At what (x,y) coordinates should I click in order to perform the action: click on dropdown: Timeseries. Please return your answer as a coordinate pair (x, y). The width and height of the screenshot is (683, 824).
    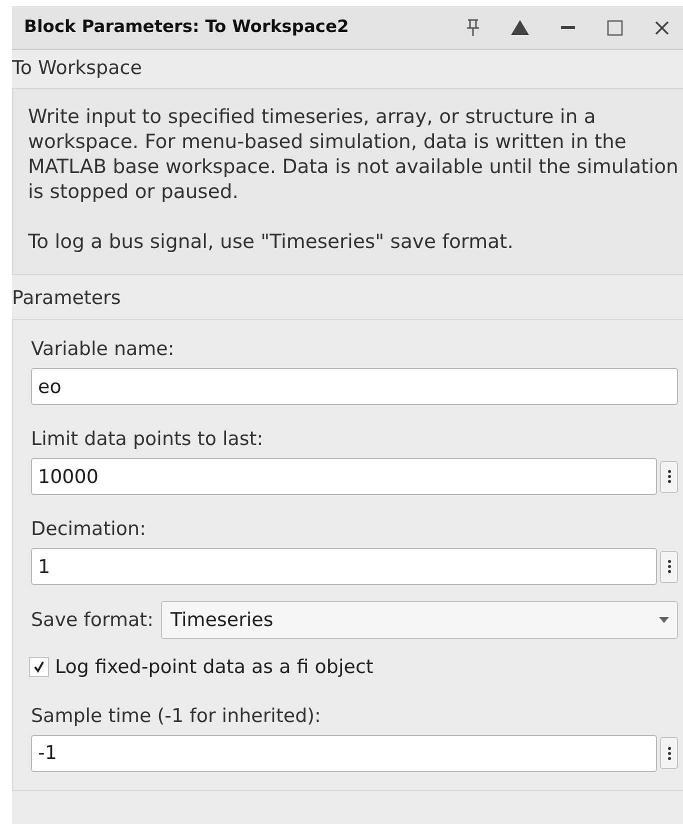
    Looking at the image, I should click on (419, 620).